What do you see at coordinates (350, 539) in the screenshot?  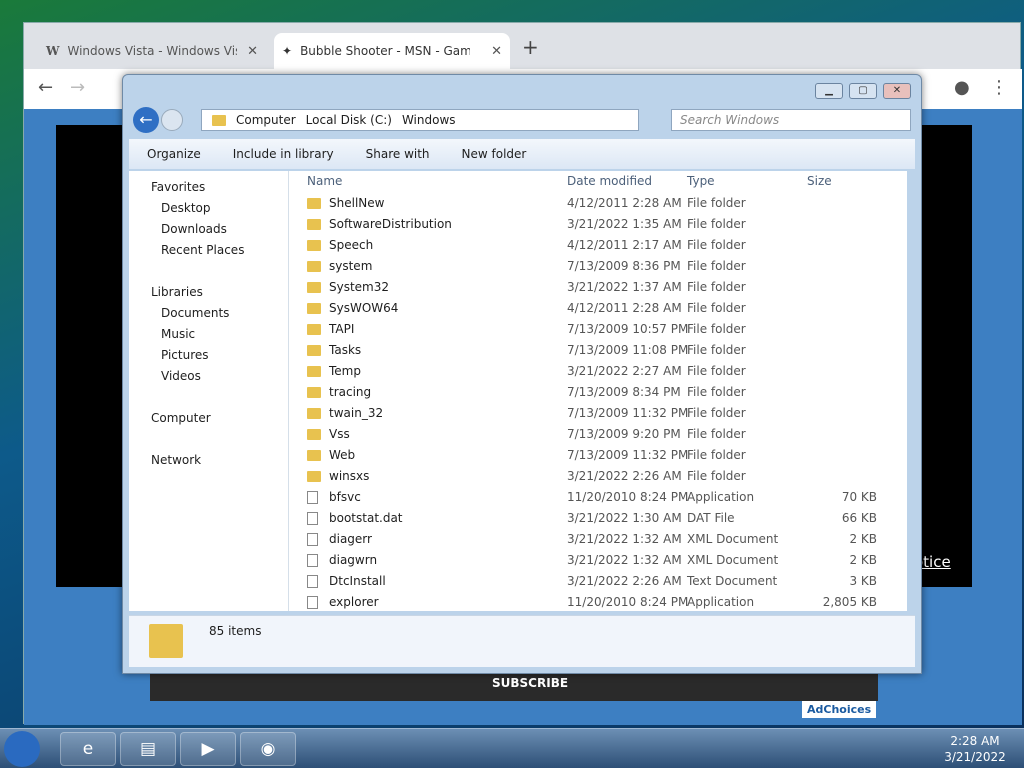 I see `file-name: diagerr` at bounding box center [350, 539].